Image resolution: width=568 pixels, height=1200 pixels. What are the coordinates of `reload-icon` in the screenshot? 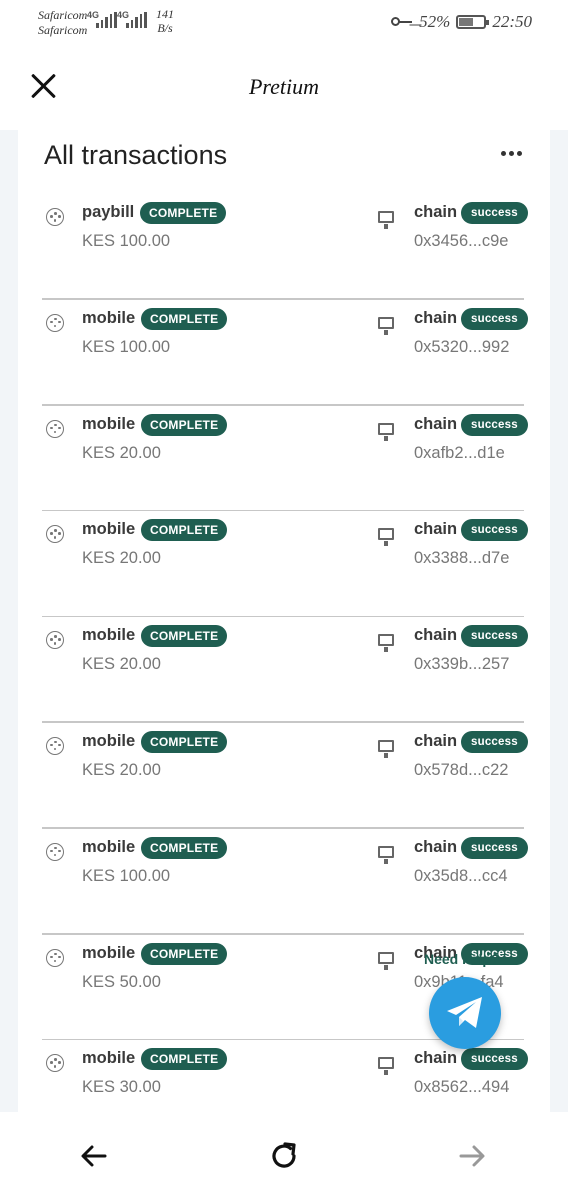 It's located at (284, 1156).